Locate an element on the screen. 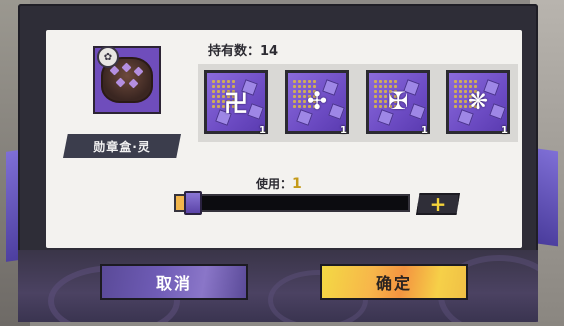  medal-glyph-icon: ✠ is located at coordinates (398, 100).